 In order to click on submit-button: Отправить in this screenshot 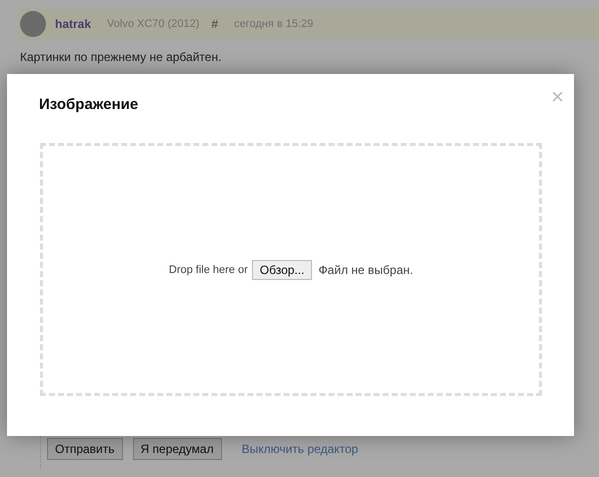, I will do `click(85, 449)`.